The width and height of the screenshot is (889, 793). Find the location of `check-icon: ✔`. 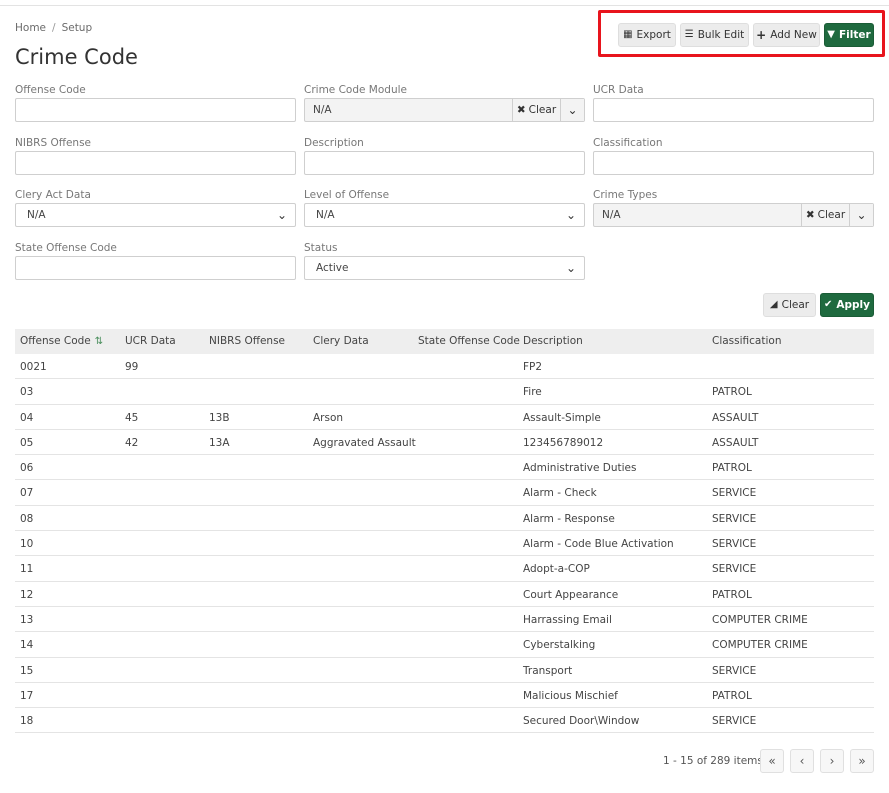

check-icon: ✔ is located at coordinates (828, 304).